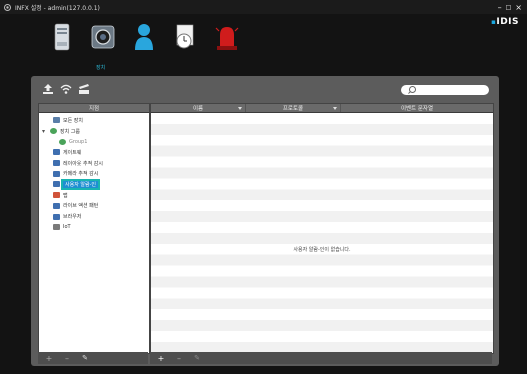 The image size is (527, 374). Describe the element at coordinates (62, 141) in the screenshot. I see `group-icon` at that location.